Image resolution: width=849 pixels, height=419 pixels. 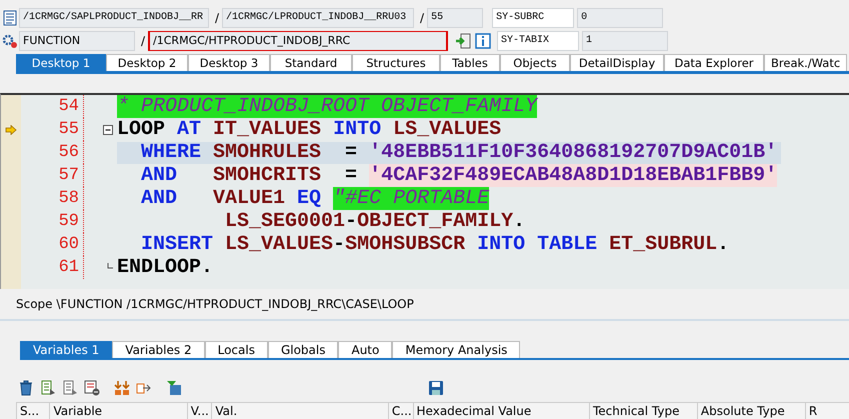 I want to click on scope-path: Scope \FUNCTION /1CRMGC/HTPRODUCT_INDOBJ_RRC\CASE\LOOP, so click(x=424, y=307).